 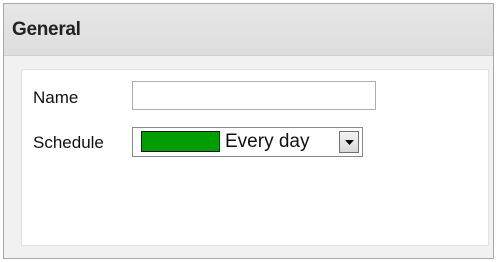 What do you see at coordinates (68, 142) in the screenshot?
I see `schedule-label: Schedule` at bounding box center [68, 142].